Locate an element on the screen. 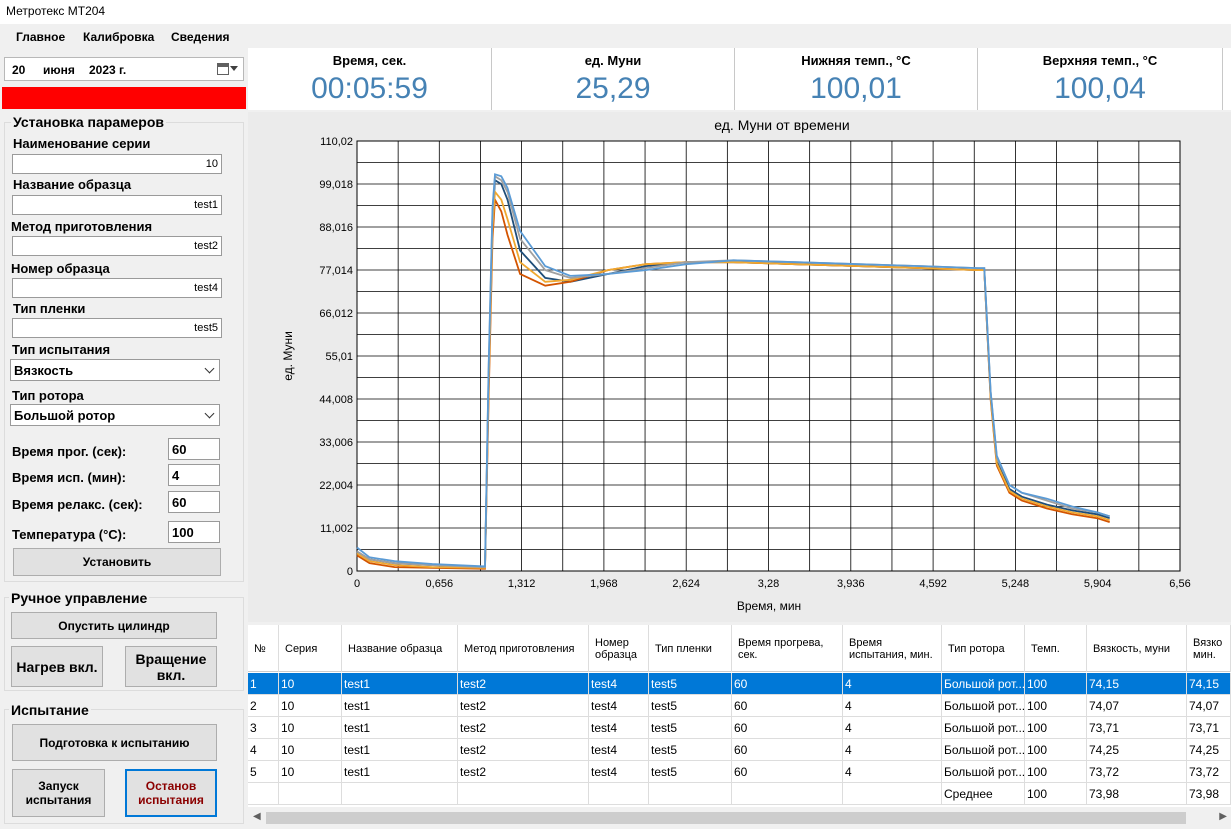 The image size is (1231, 829). rotor-type-label: Тип ротора is located at coordinates (48, 395).